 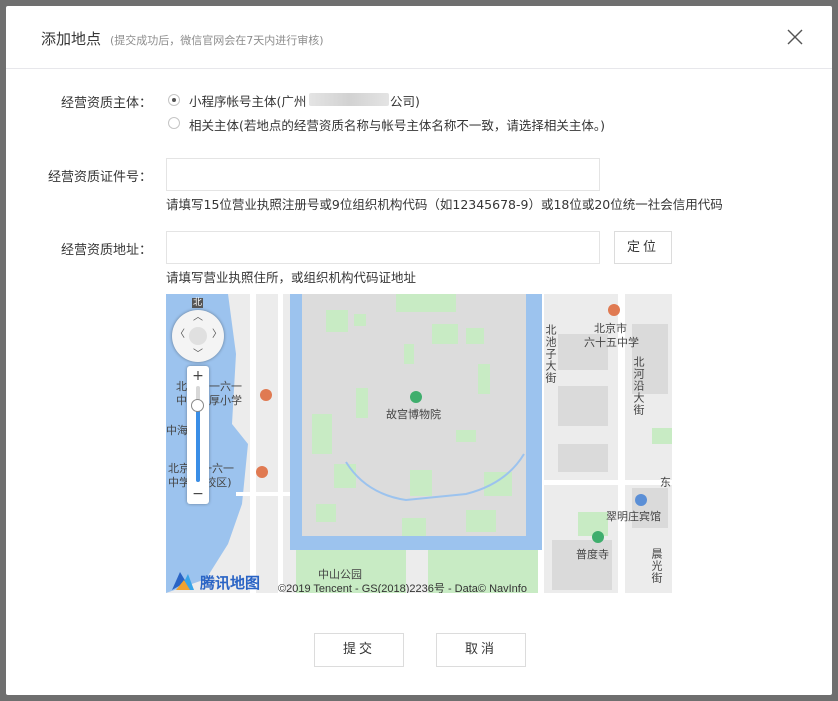 I want to click on tencent-map-logo-text: 腾讯地图, so click(x=230, y=583).